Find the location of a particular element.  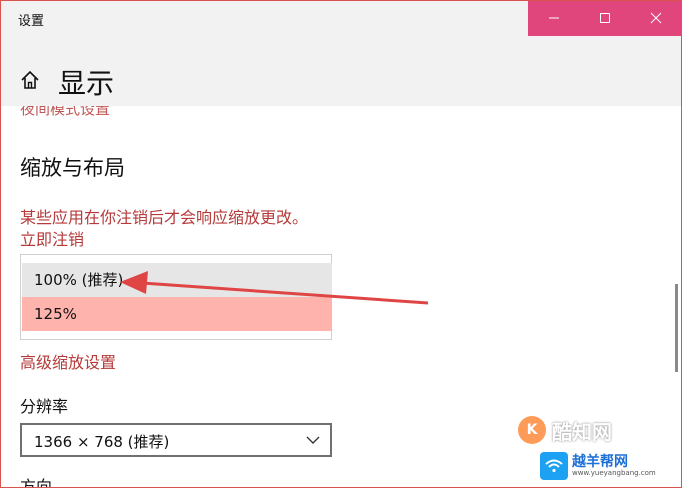

watermark-badge-icon: K is located at coordinates (532, 430).